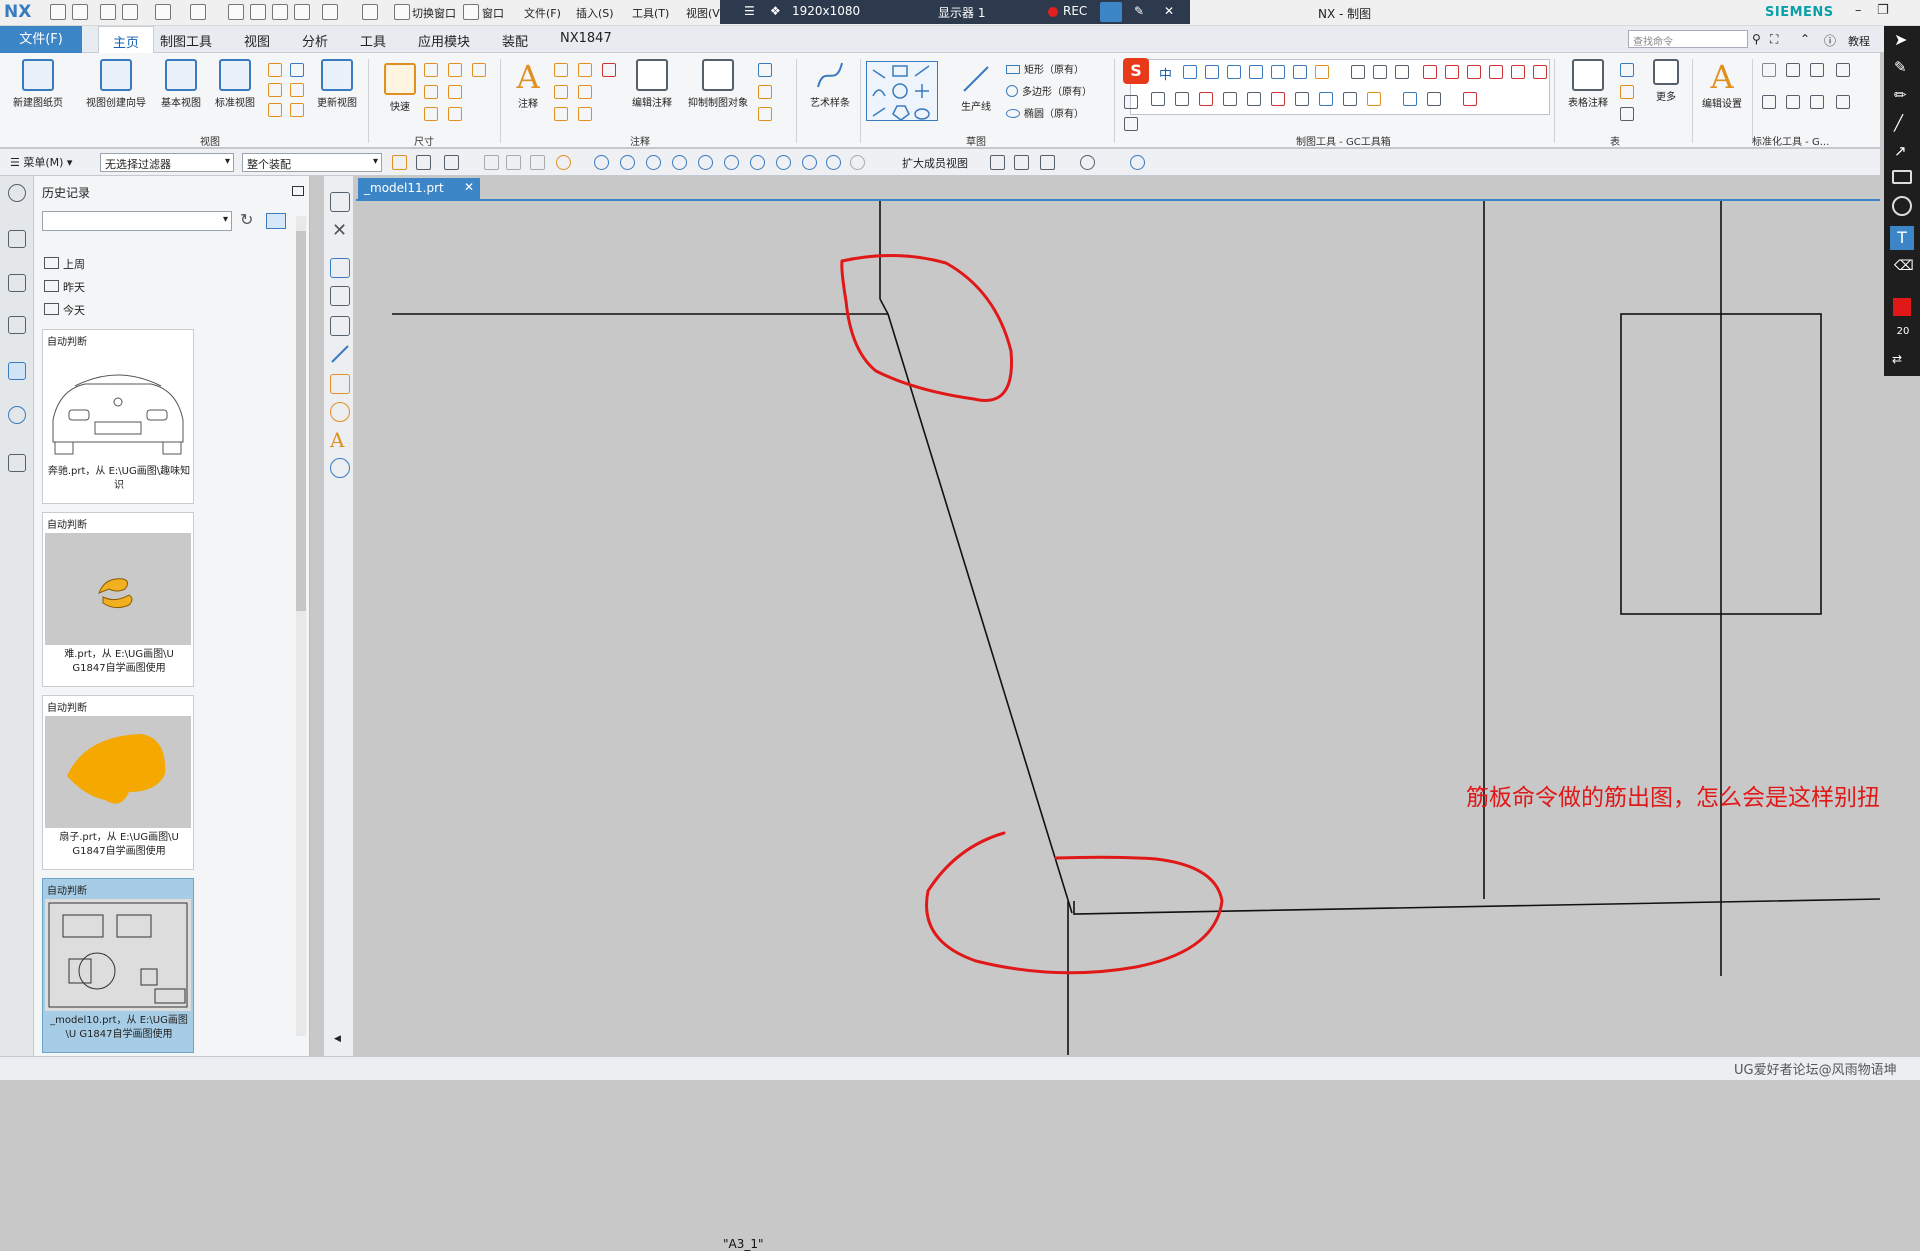  What do you see at coordinates (423, 162) in the screenshot?
I see `filter-reset-icon` at bounding box center [423, 162].